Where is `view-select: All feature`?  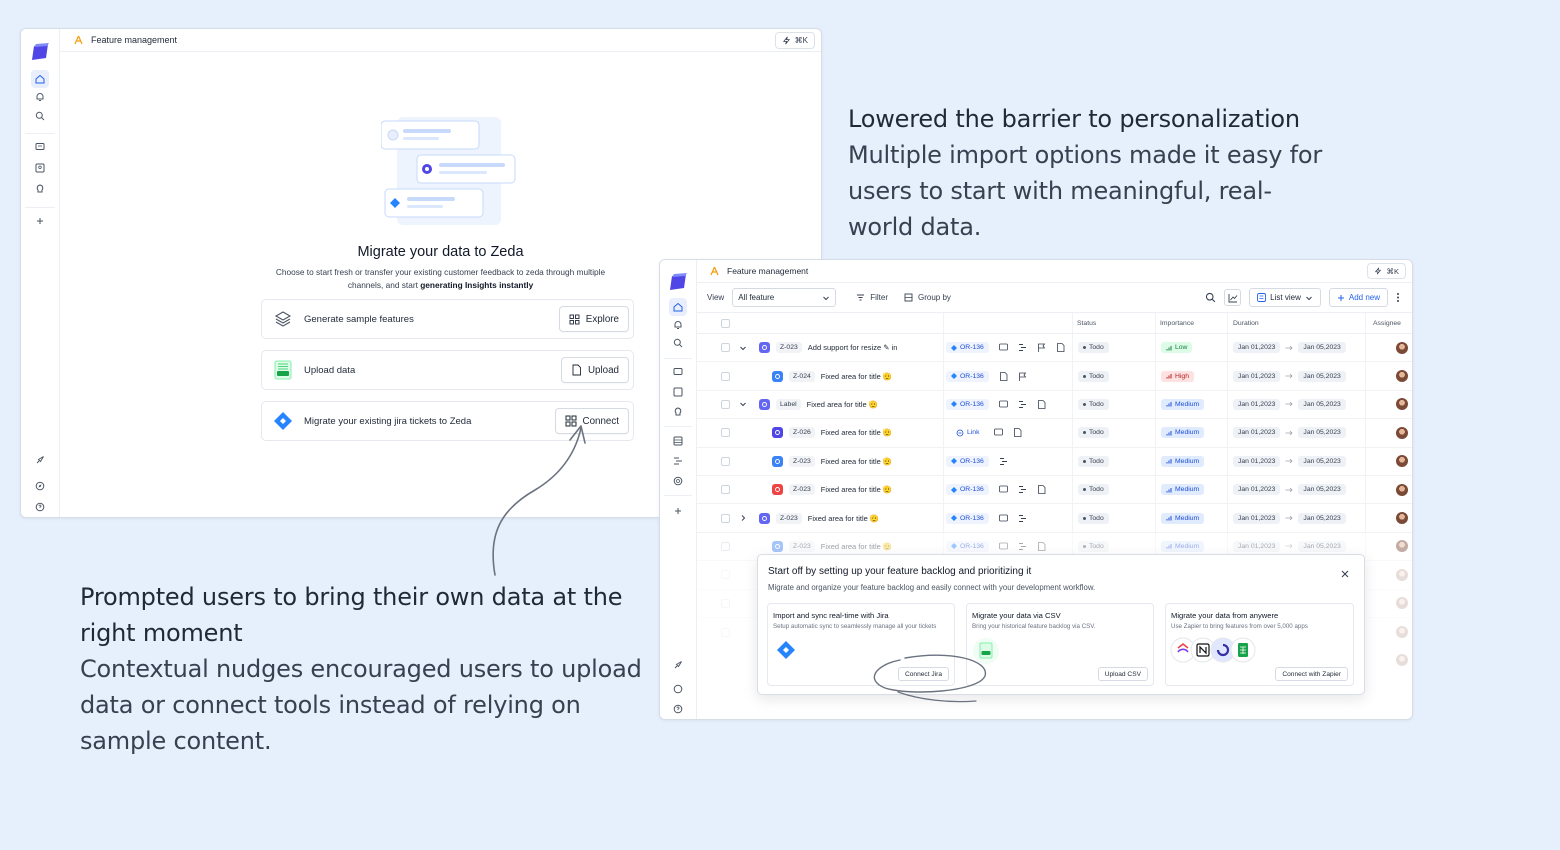
view-select: All feature is located at coordinates (784, 297).